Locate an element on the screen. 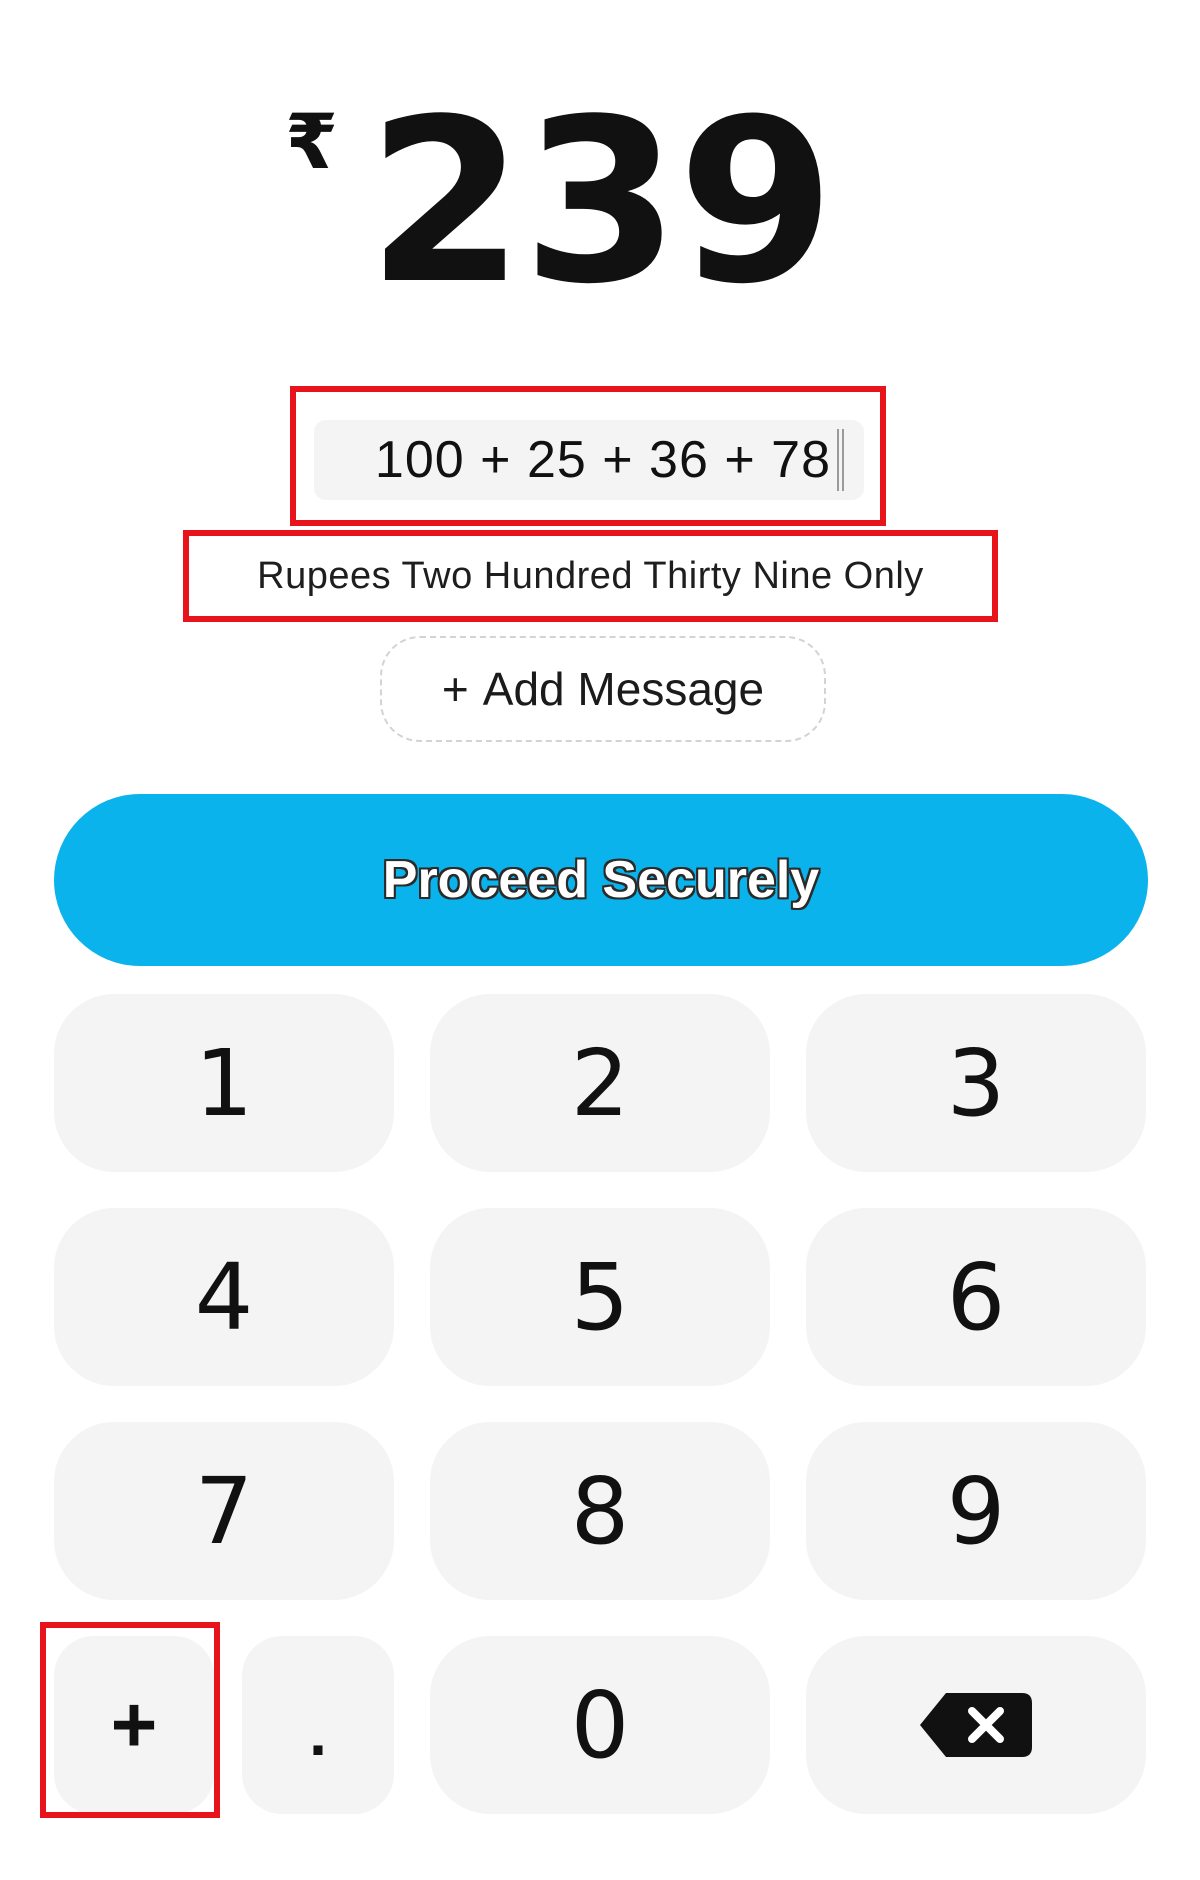 This screenshot has width=1200, height=1880. add-message-button: + Add Message is located at coordinates (603, 689).